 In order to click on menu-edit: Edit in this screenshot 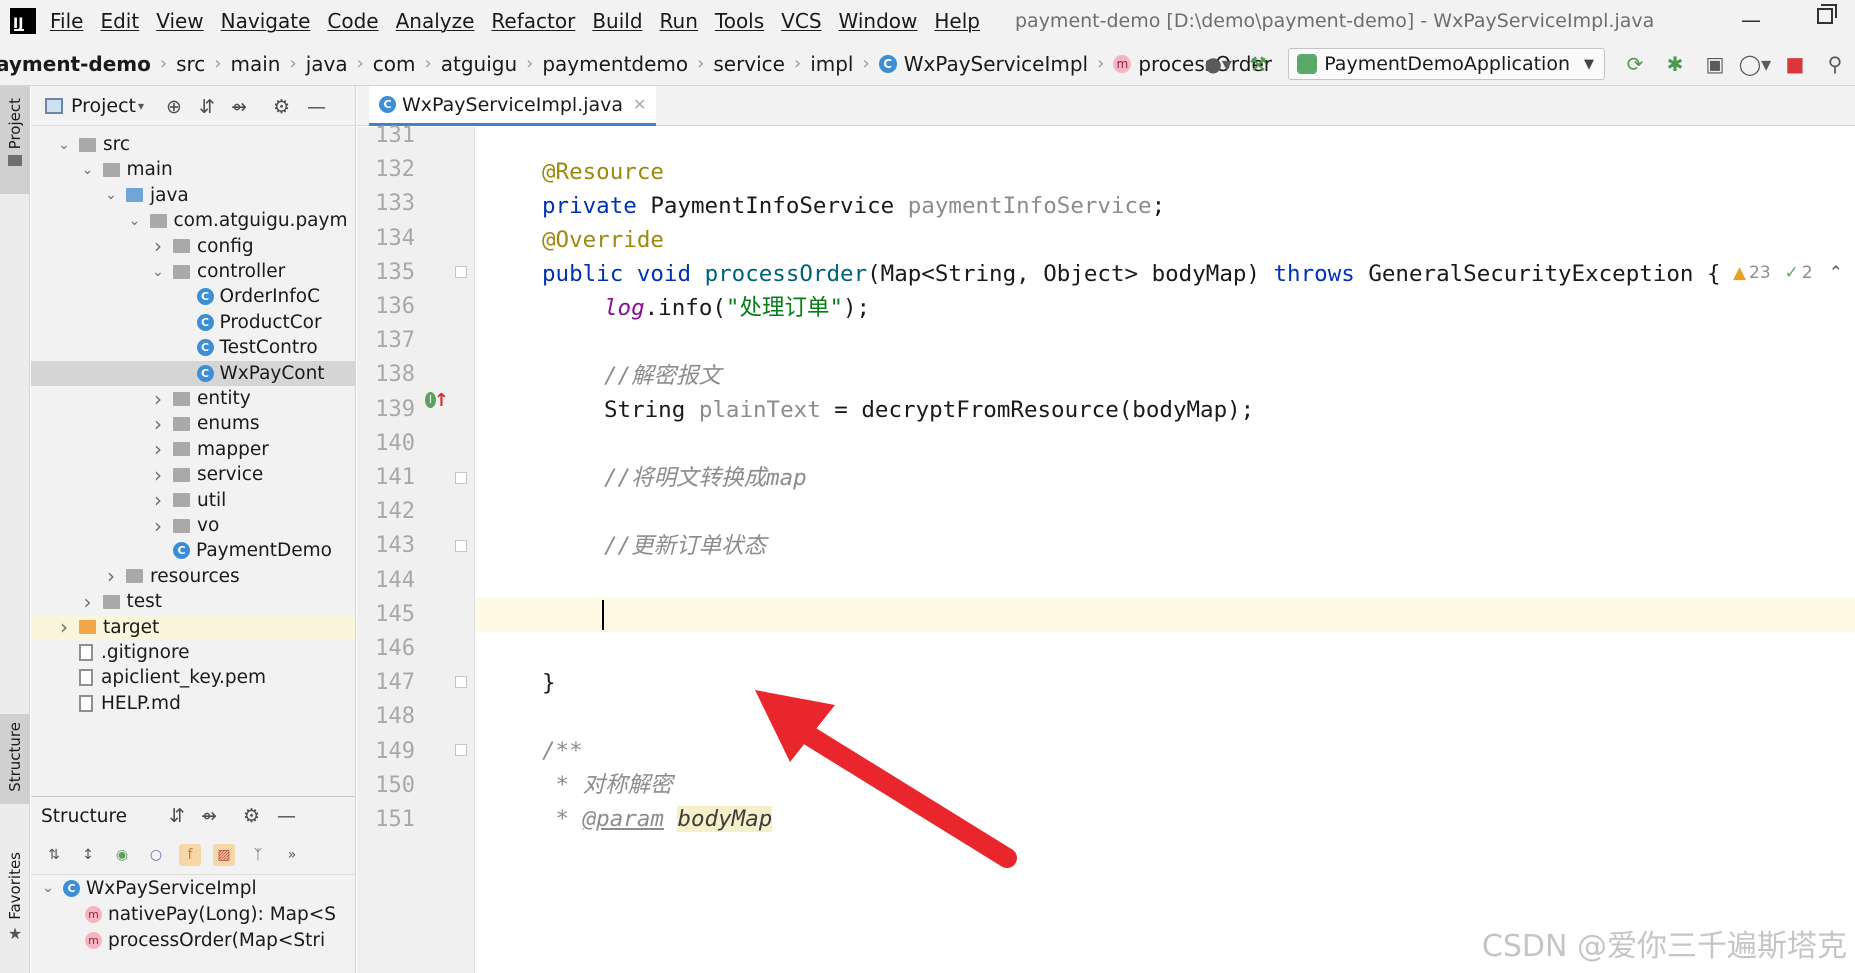, I will do `click(119, 21)`.